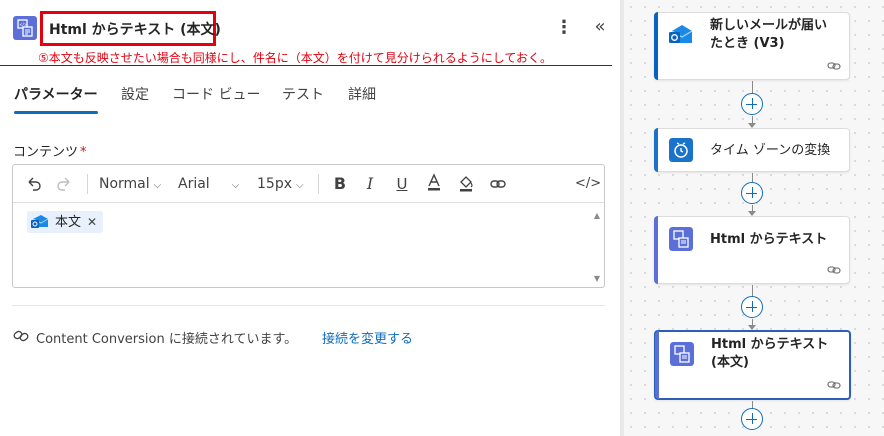 Image resolution: width=884 pixels, height=436 pixels. Describe the element at coordinates (466, 184) in the screenshot. I see `highlight-color-icon` at that location.